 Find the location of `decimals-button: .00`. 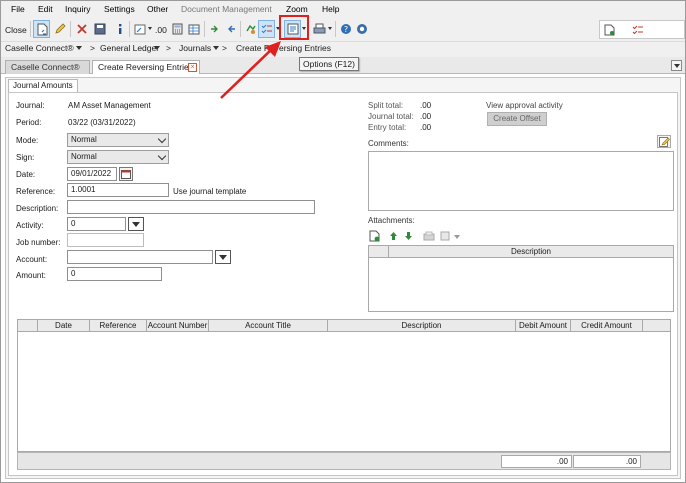

decimals-button: .00 is located at coordinates (161, 30).